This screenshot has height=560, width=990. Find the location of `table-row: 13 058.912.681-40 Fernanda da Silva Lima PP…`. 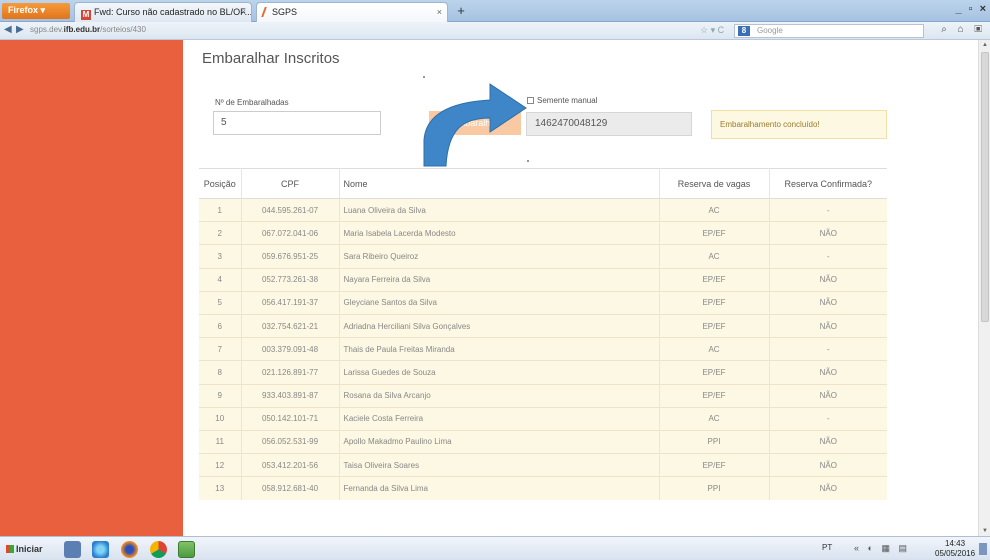

table-row: 13 058.912.681-40 Fernanda da Silva Lima PP… is located at coordinates (543, 488).